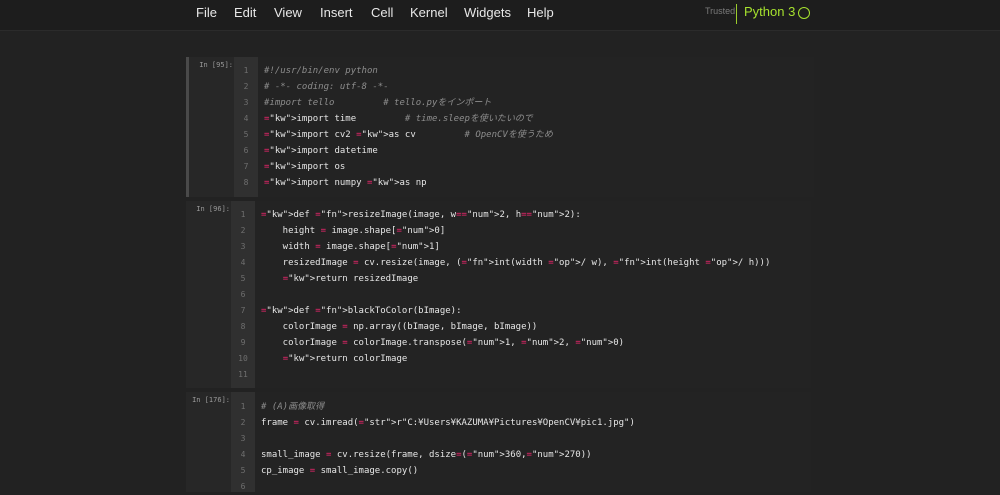  I want to click on code-line: width = image.shape[="num">1], so click(350, 247).